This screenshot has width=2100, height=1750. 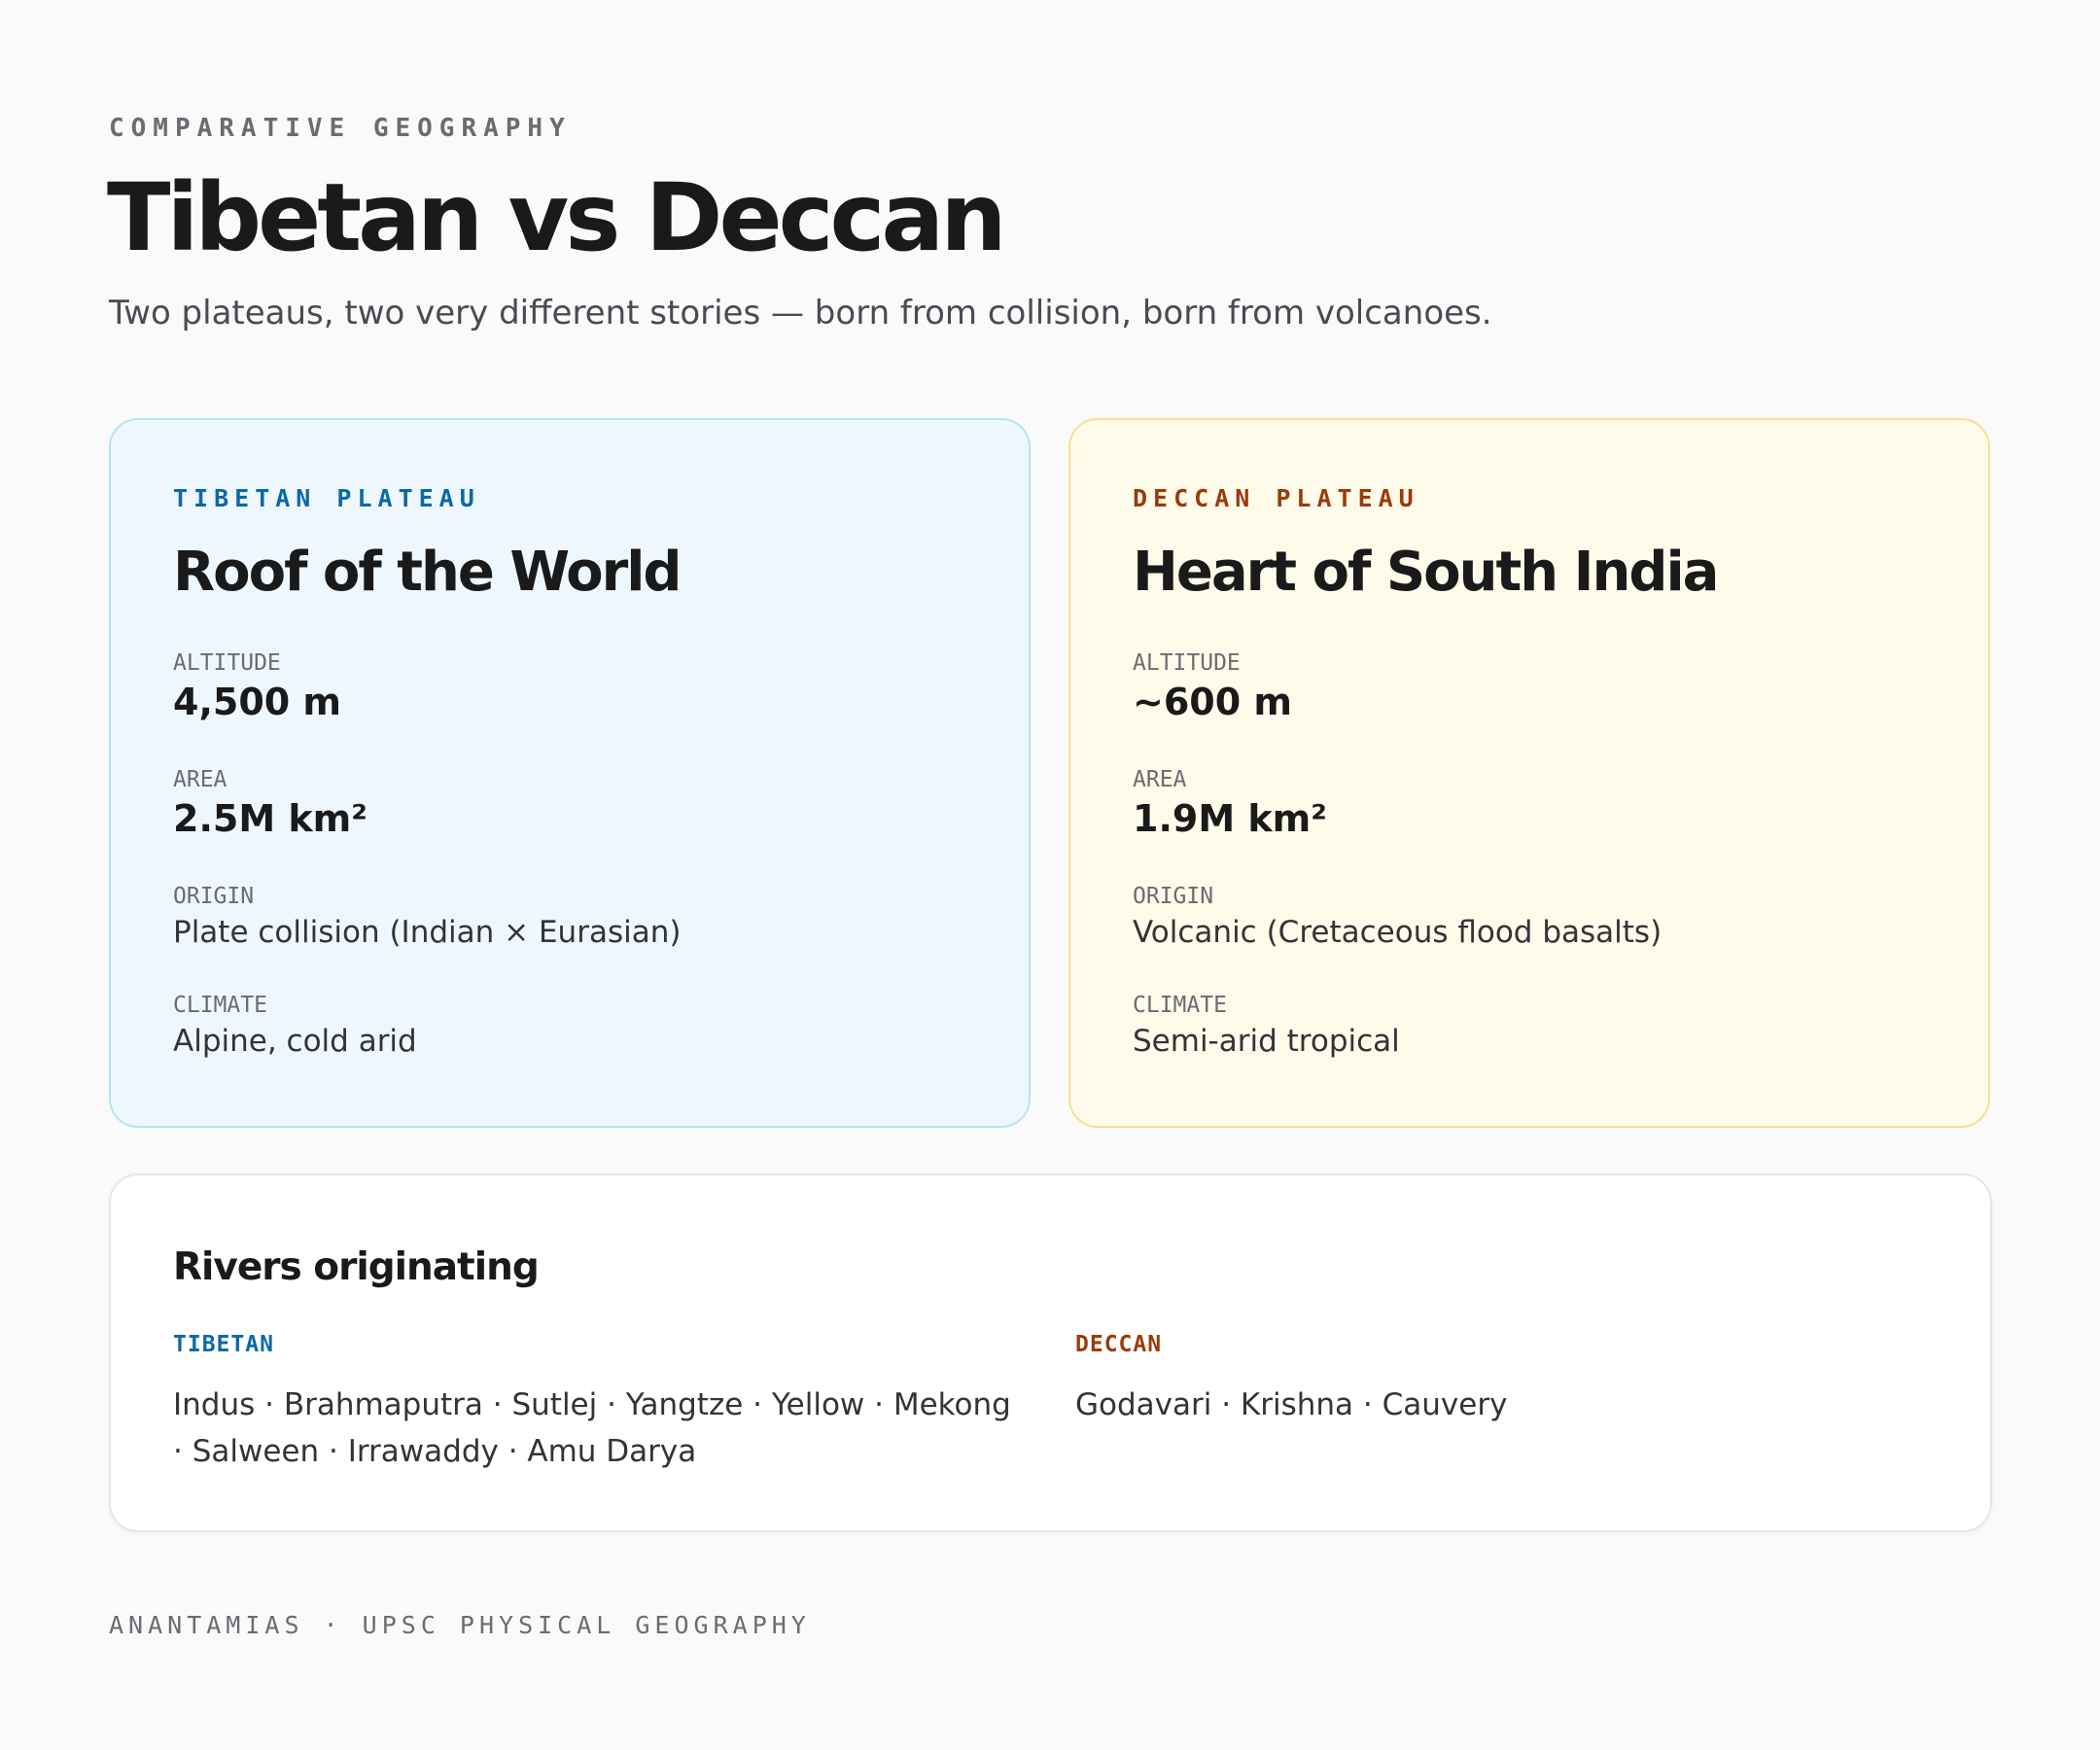 I want to click on deccan-area-field: AREA 1.9M km², so click(x=1230, y=804).